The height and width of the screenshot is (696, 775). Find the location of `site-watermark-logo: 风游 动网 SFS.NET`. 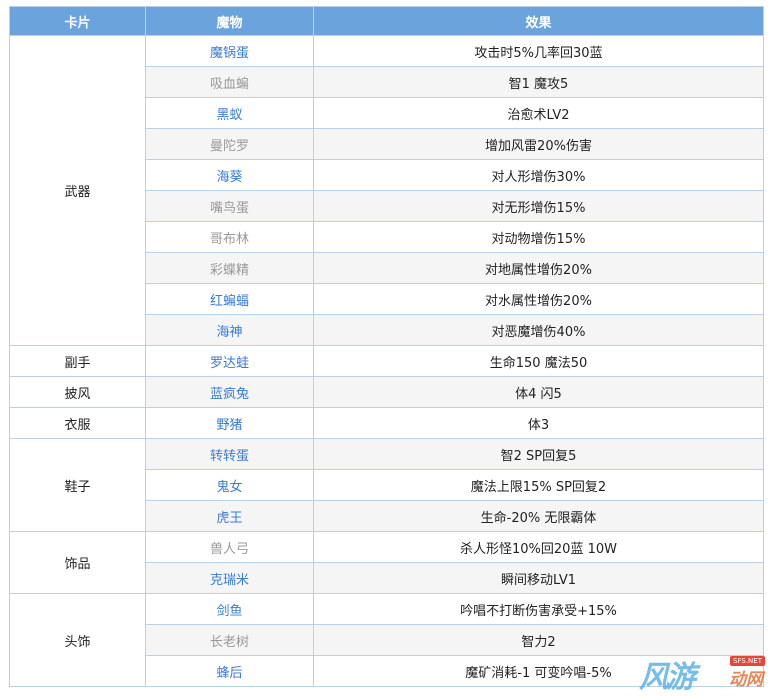

site-watermark-logo: 风游 动网 SFS.NET is located at coordinates (703, 672).